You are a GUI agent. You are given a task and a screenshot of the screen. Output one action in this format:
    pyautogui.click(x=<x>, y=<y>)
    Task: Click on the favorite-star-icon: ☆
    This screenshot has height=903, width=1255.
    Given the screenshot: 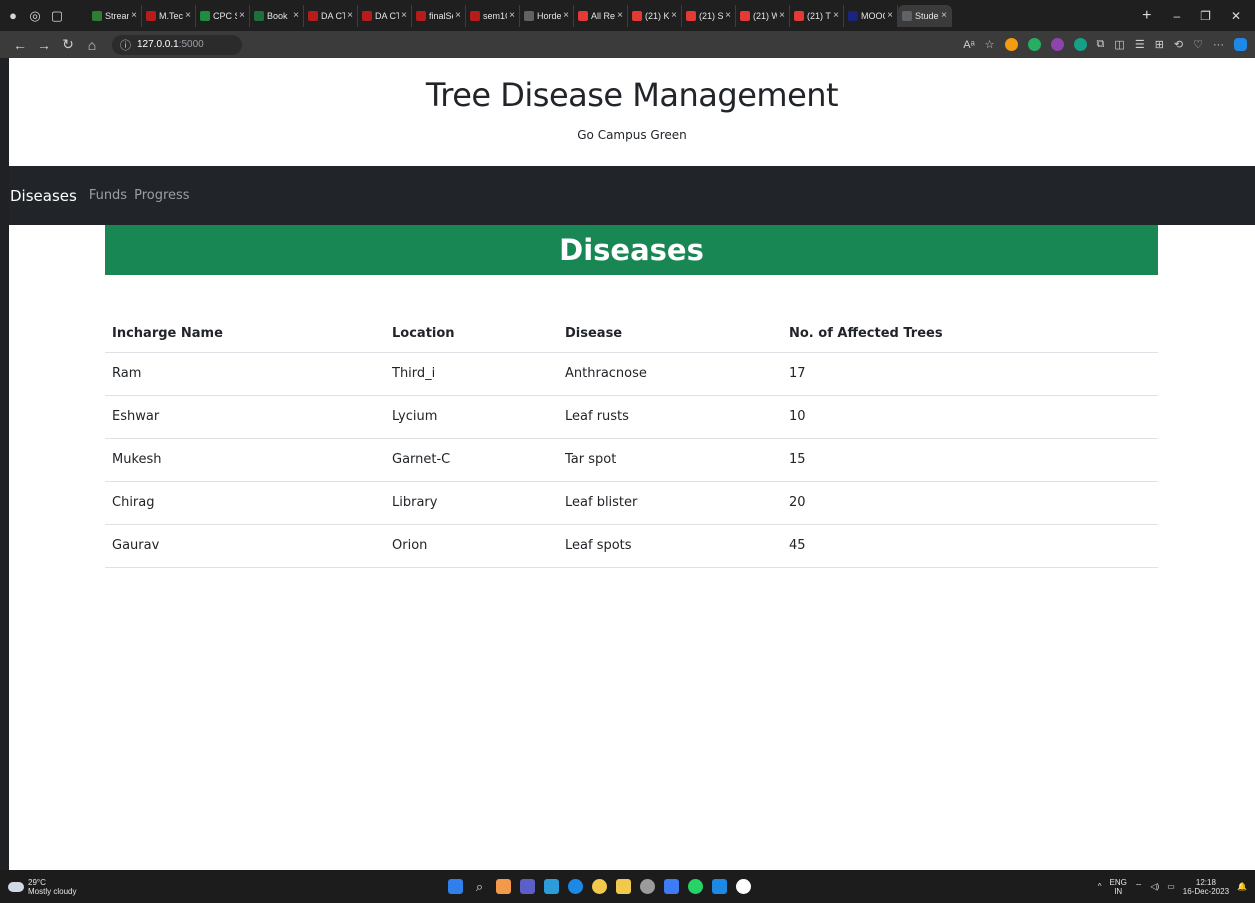 What is the action you would take?
    pyautogui.click(x=990, y=44)
    